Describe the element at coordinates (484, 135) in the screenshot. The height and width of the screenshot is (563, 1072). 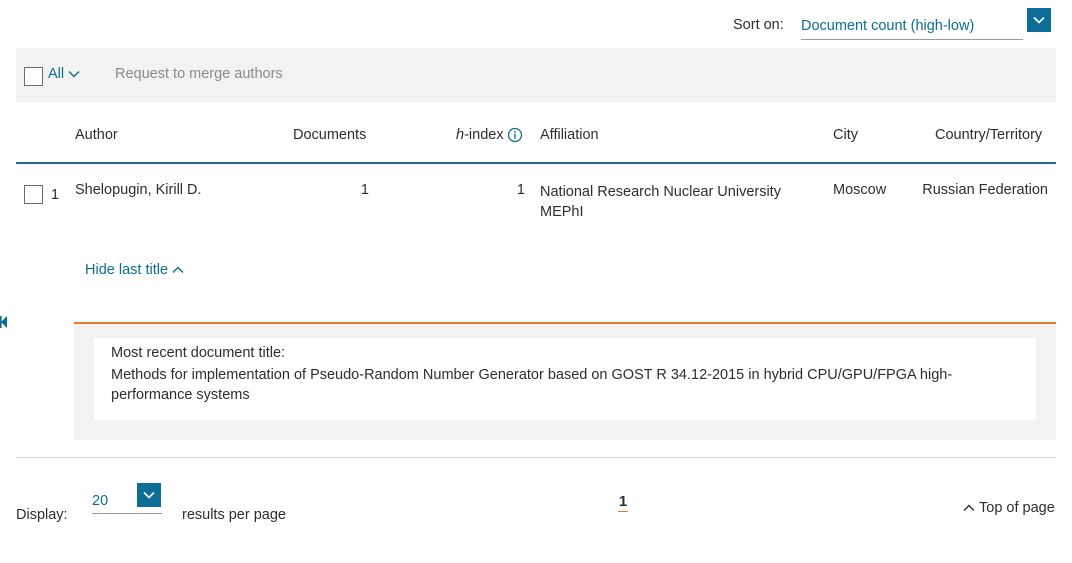
I see `hindex-rest-label: -index` at that location.